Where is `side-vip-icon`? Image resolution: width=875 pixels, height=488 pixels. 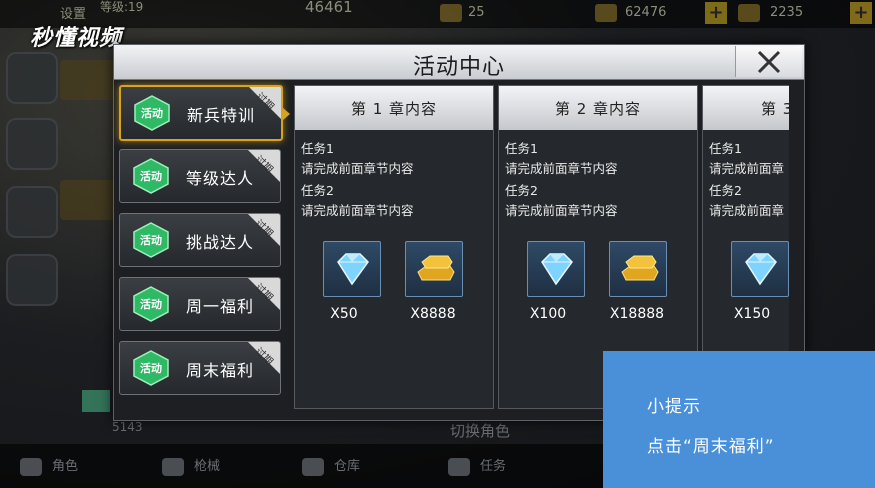
side-vip-icon is located at coordinates (32, 78).